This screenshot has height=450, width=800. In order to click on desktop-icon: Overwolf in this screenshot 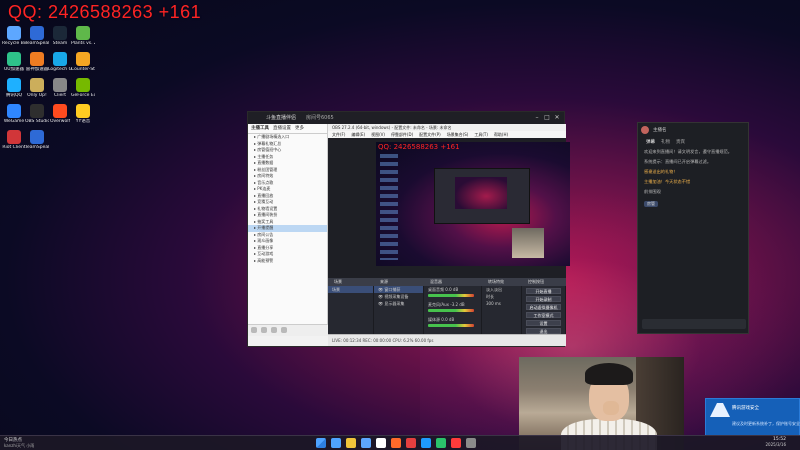, I will do `click(60, 114)`.